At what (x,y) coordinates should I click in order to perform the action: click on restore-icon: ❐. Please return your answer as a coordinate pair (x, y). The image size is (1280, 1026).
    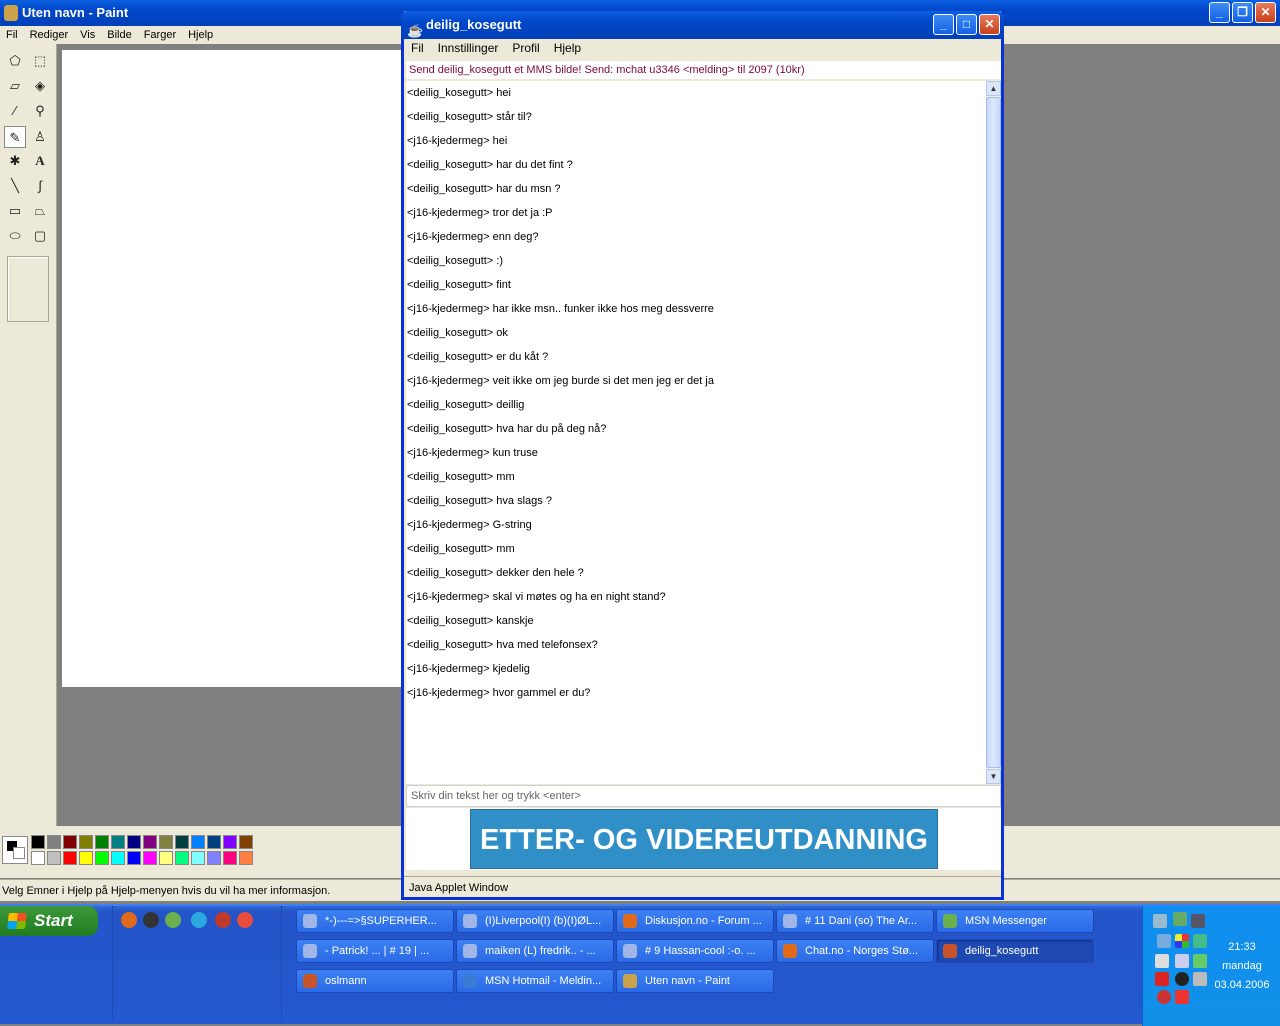
    Looking at the image, I should click on (1242, 12).